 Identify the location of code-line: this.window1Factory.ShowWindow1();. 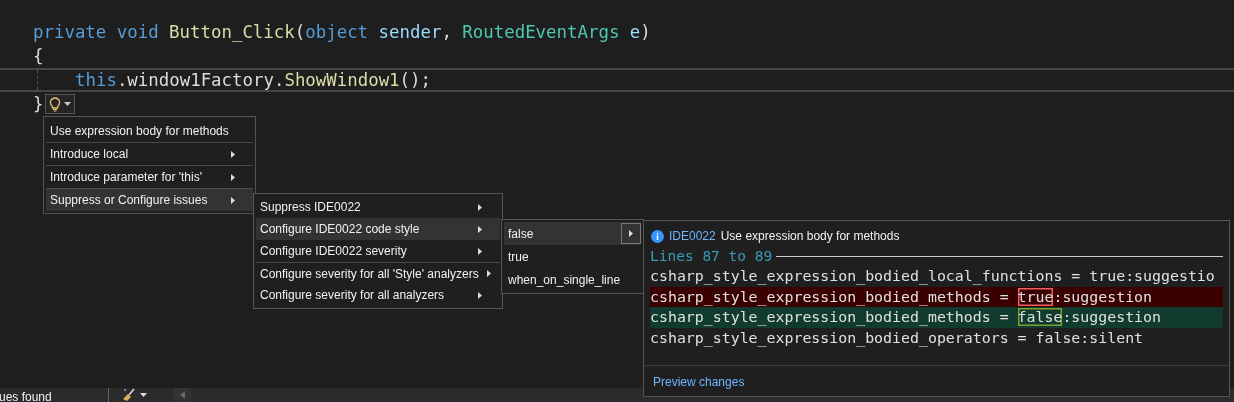
(252, 80).